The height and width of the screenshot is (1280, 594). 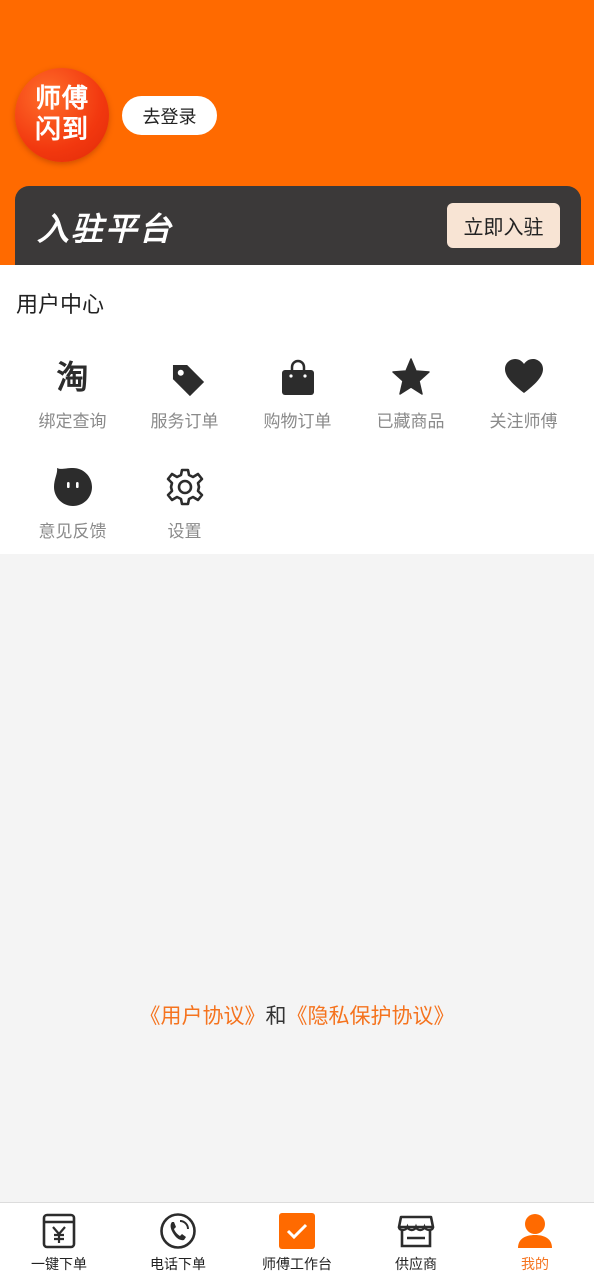 I want to click on star-icon, so click(x=410, y=376).